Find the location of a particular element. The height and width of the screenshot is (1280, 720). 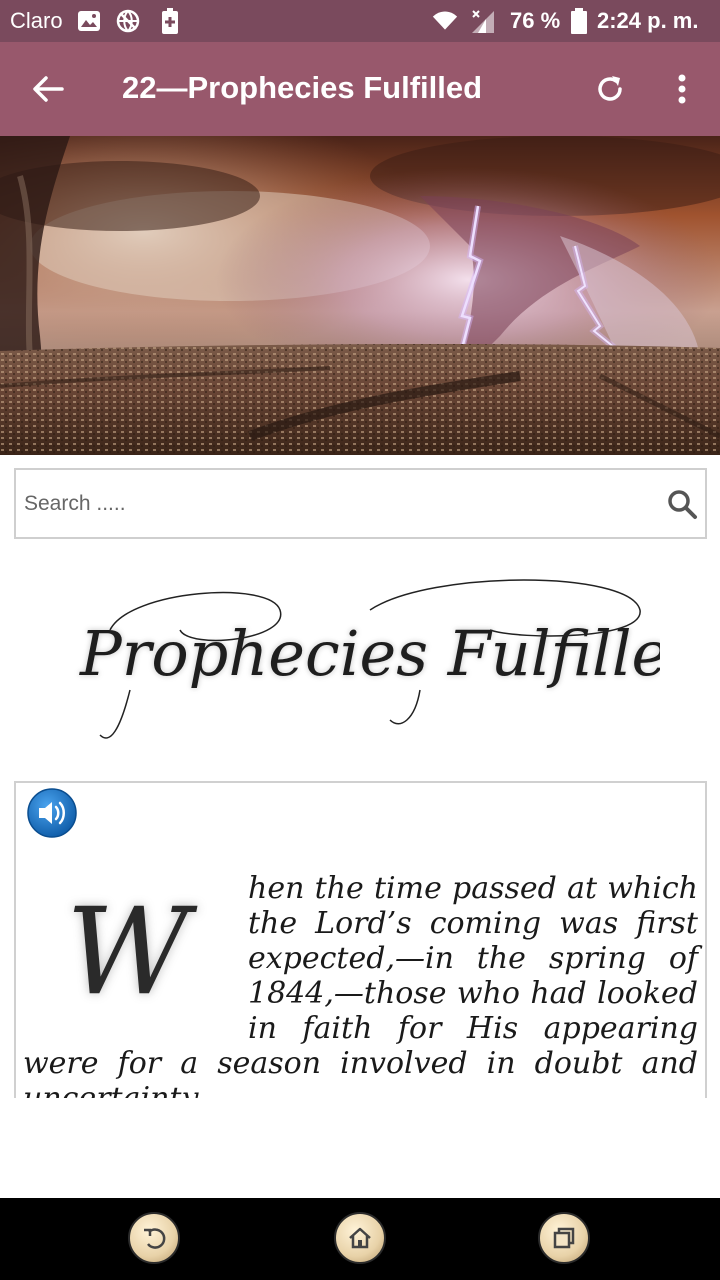

back-button is located at coordinates (48, 89).